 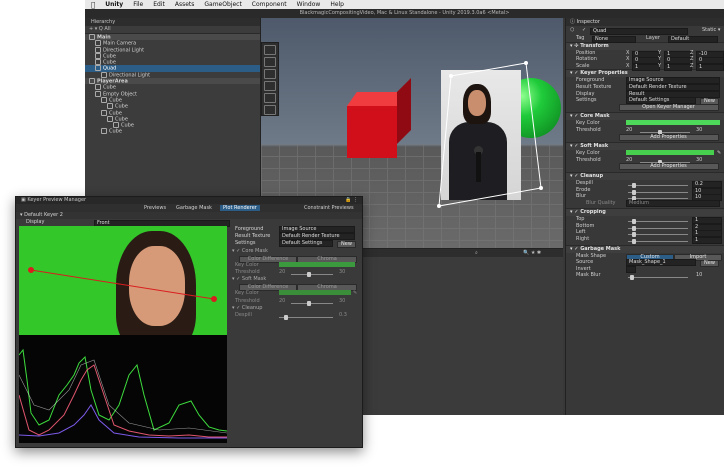 What do you see at coordinates (194, 208) in the screenshot?
I see `tab-garbage-mask: Garbage Mask` at bounding box center [194, 208].